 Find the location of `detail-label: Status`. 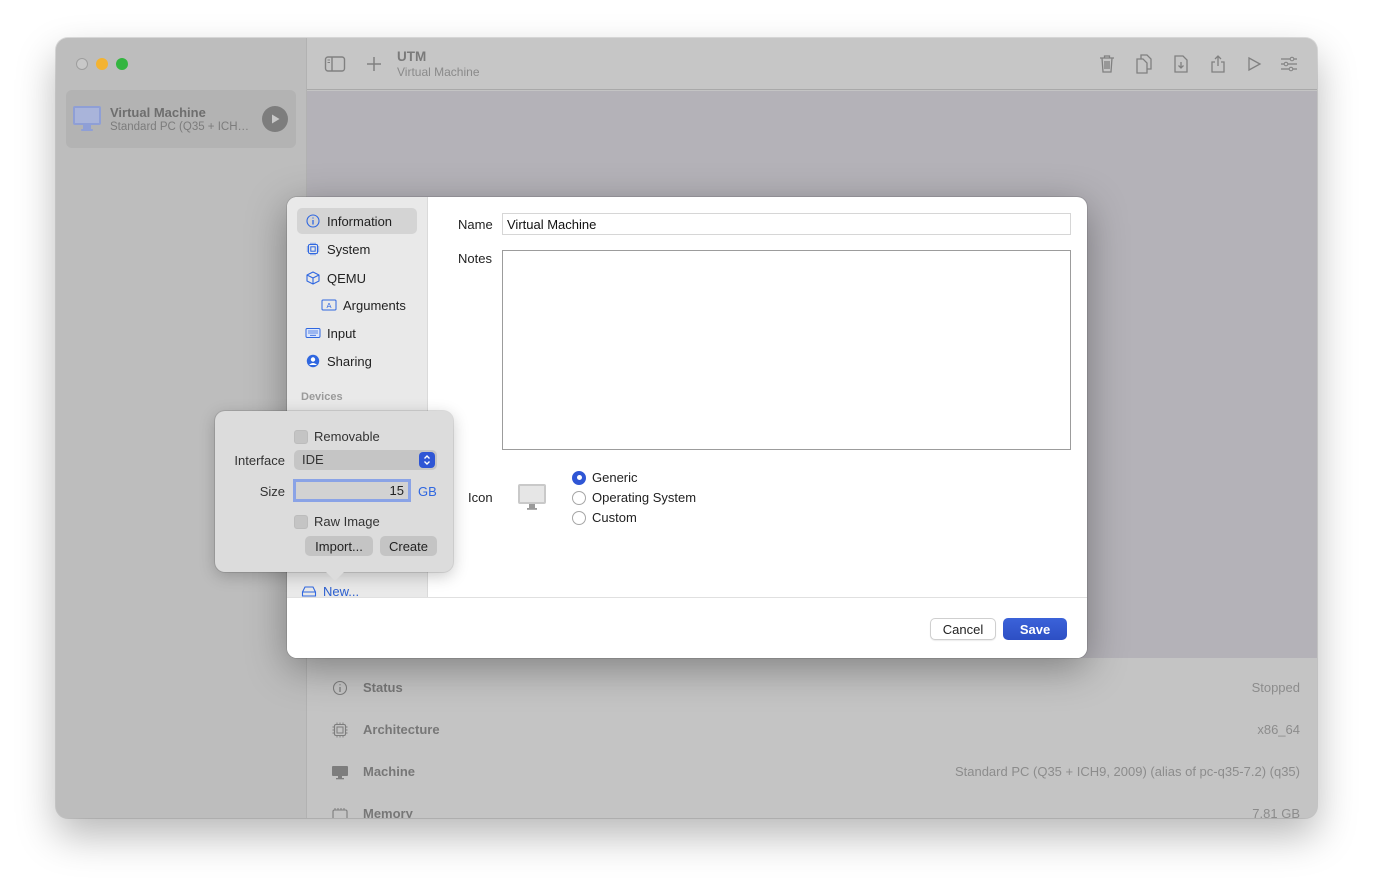

detail-label: Status is located at coordinates (383, 687).